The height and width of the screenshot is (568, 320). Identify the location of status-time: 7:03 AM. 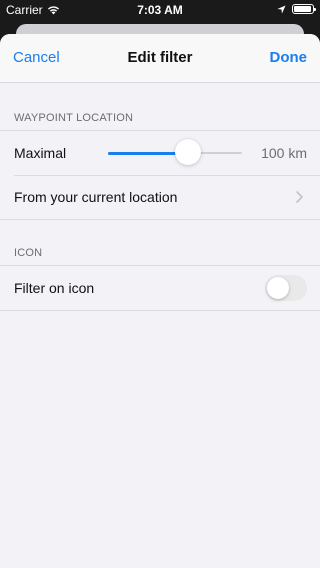
(160, 10).